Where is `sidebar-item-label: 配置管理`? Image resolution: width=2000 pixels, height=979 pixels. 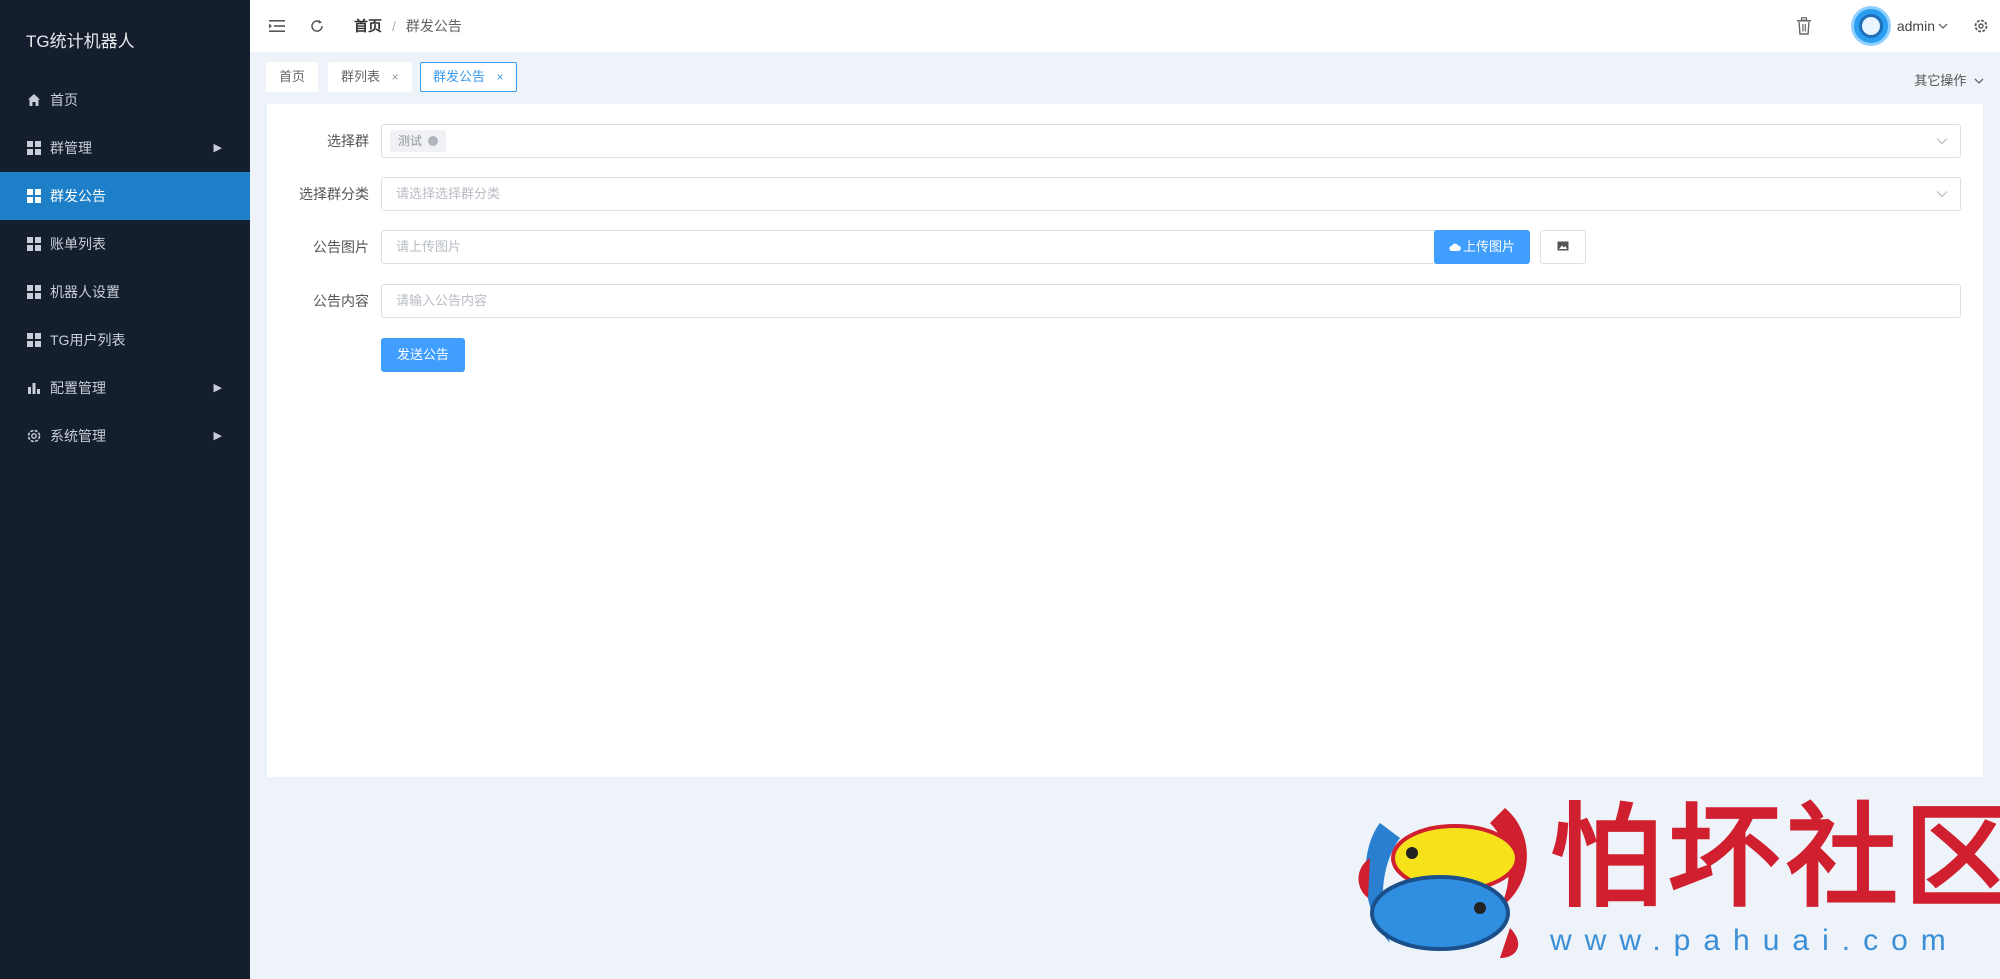 sidebar-item-label: 配置管理 is located at coordinates (78, 388).